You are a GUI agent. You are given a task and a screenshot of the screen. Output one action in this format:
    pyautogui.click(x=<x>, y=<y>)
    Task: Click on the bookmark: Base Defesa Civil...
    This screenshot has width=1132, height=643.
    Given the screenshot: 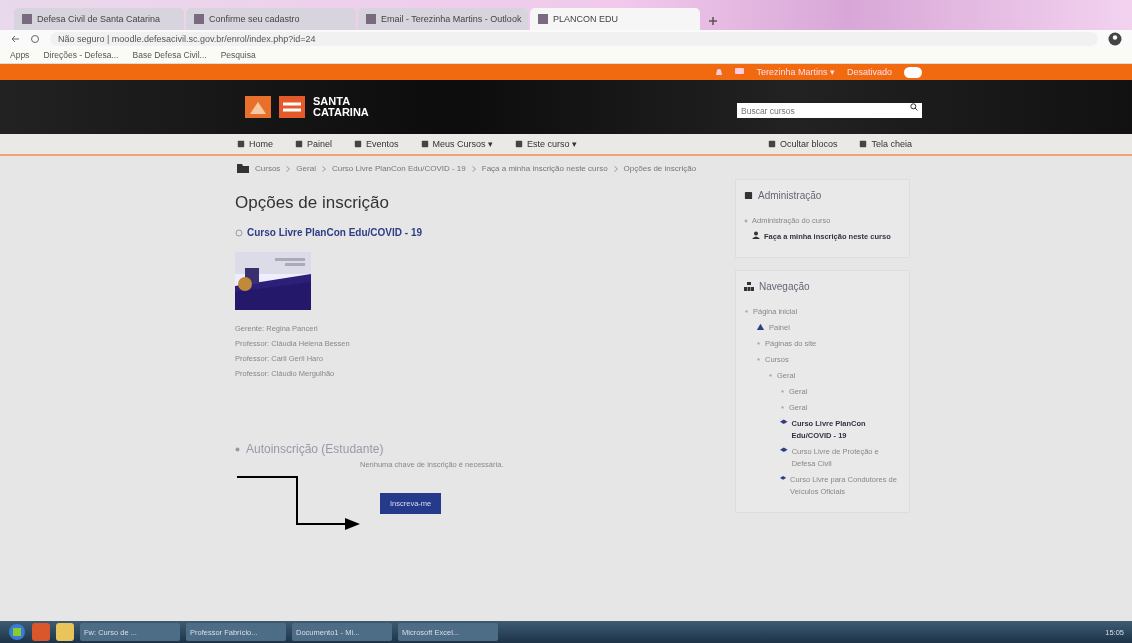 What is the action you would take?
    pyautogui.click(x=169, y=55)
    